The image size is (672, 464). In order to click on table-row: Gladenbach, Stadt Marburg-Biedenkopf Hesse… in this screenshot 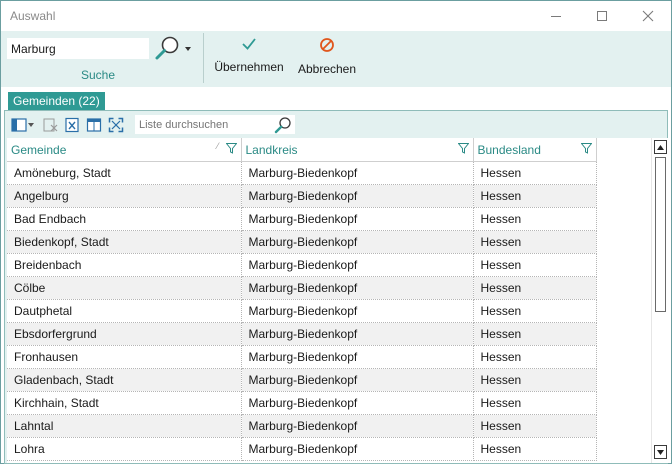, I will do `click(302, 380)`.